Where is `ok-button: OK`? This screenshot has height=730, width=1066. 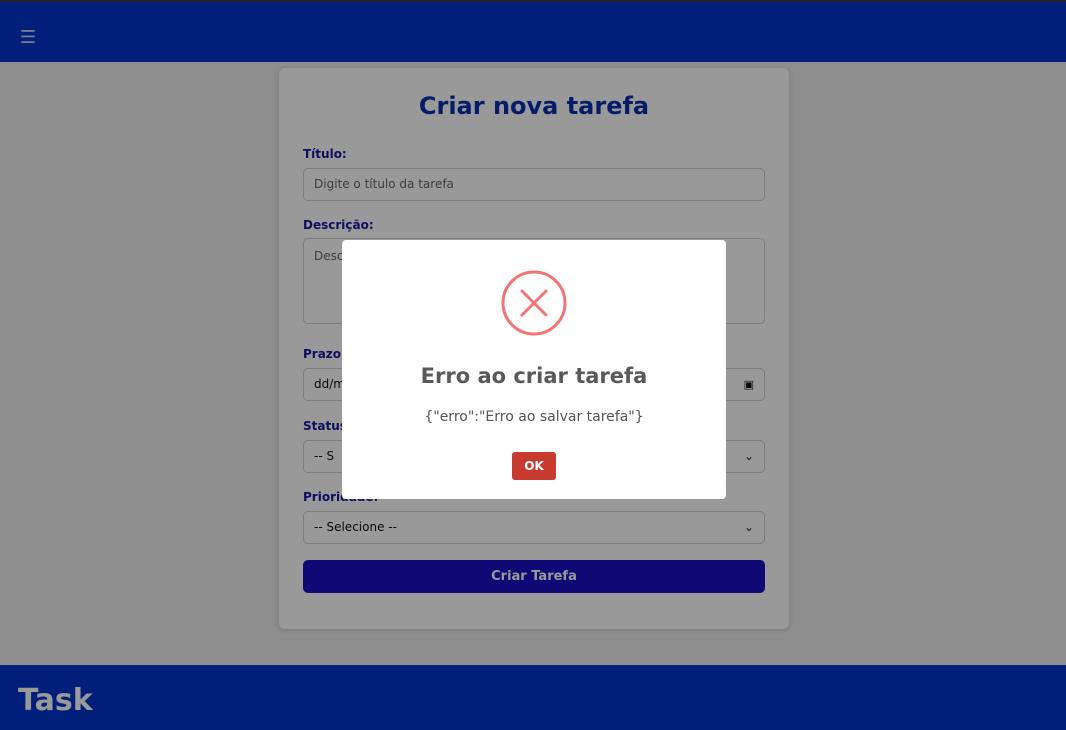 ok-button: OK is located at coordinates (534, 466).